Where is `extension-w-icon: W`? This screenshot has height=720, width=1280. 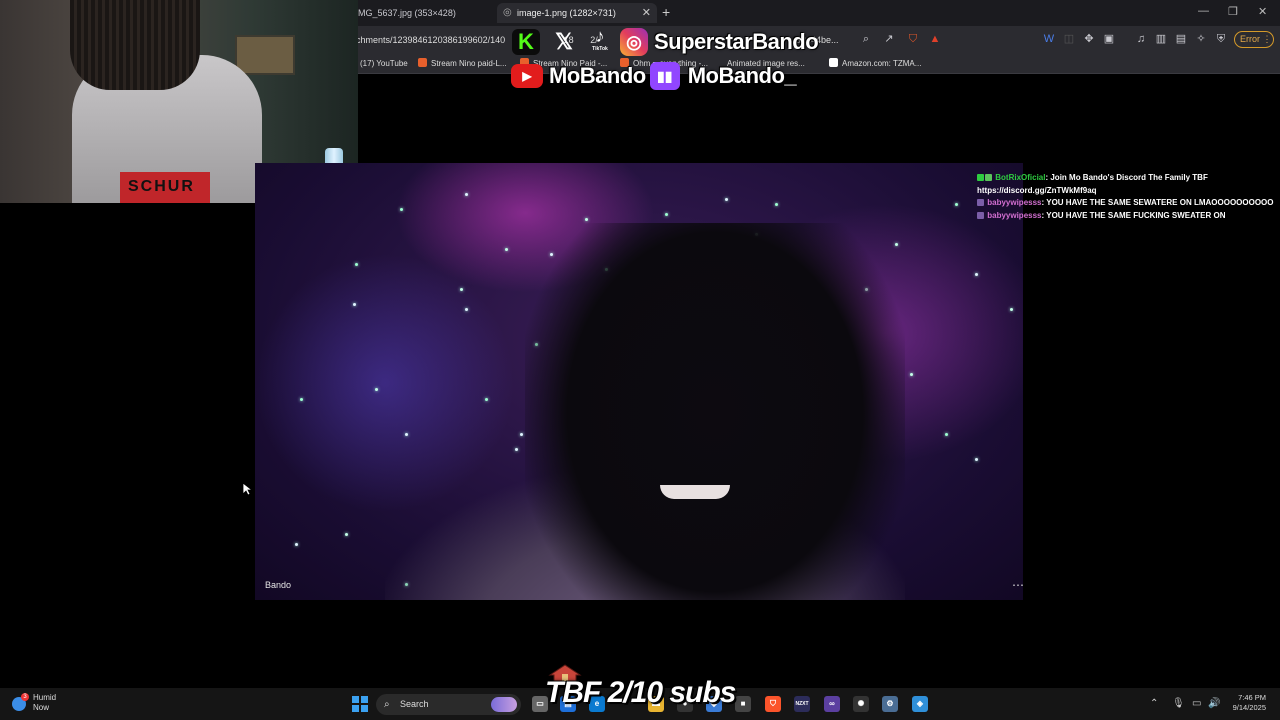
extension-w-icon: W is located at coordinates (1049, 39).